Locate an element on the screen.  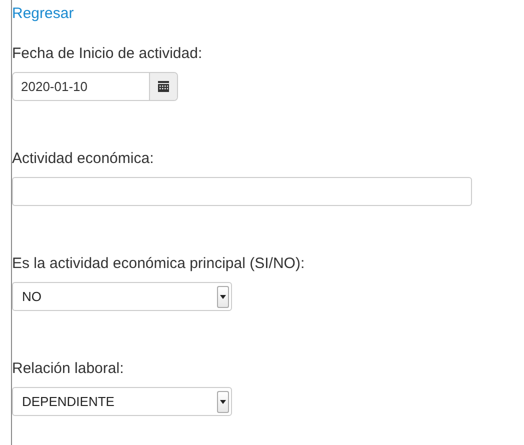
dropdown: DEPENDIENTE is located at coordinates (122, 401).